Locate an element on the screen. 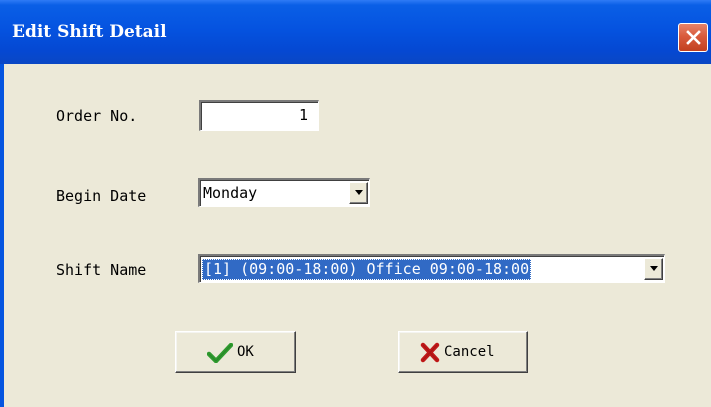  begin-date-value: Monday is located at coordinates (230, 193).